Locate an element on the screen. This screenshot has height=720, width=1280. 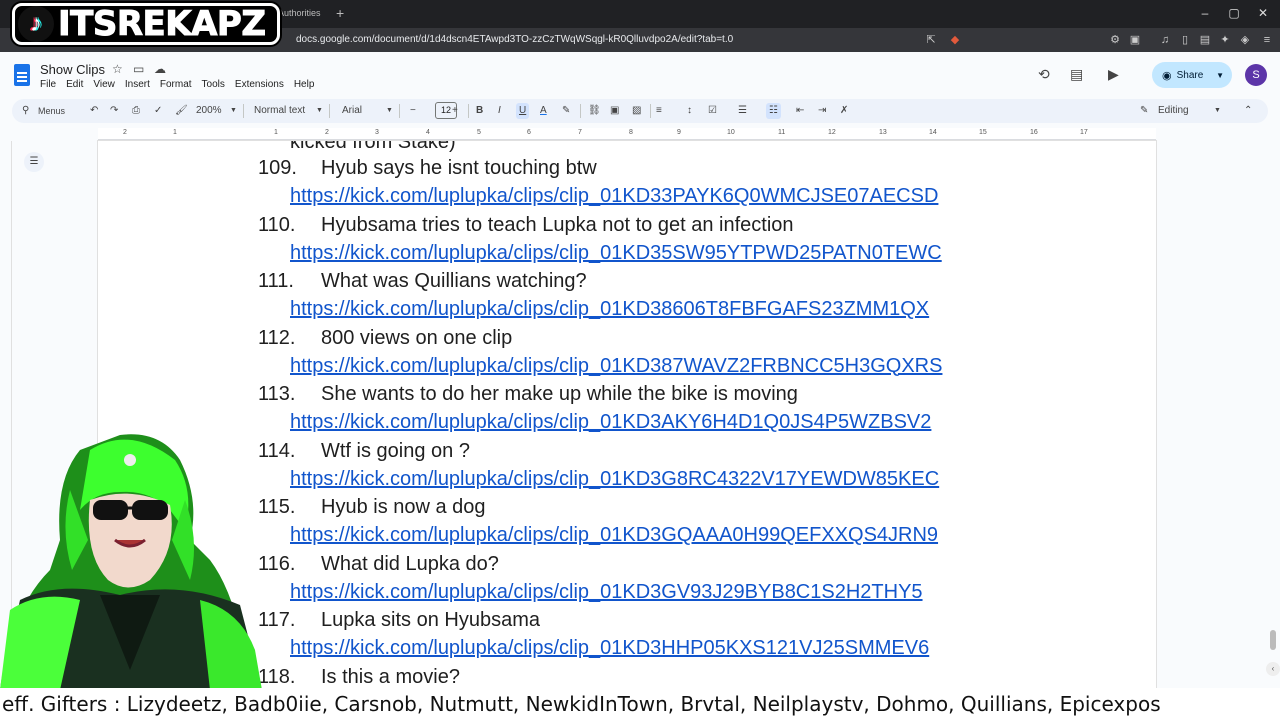
extension-icon: ▣ is located at coordinates (1135, 40).